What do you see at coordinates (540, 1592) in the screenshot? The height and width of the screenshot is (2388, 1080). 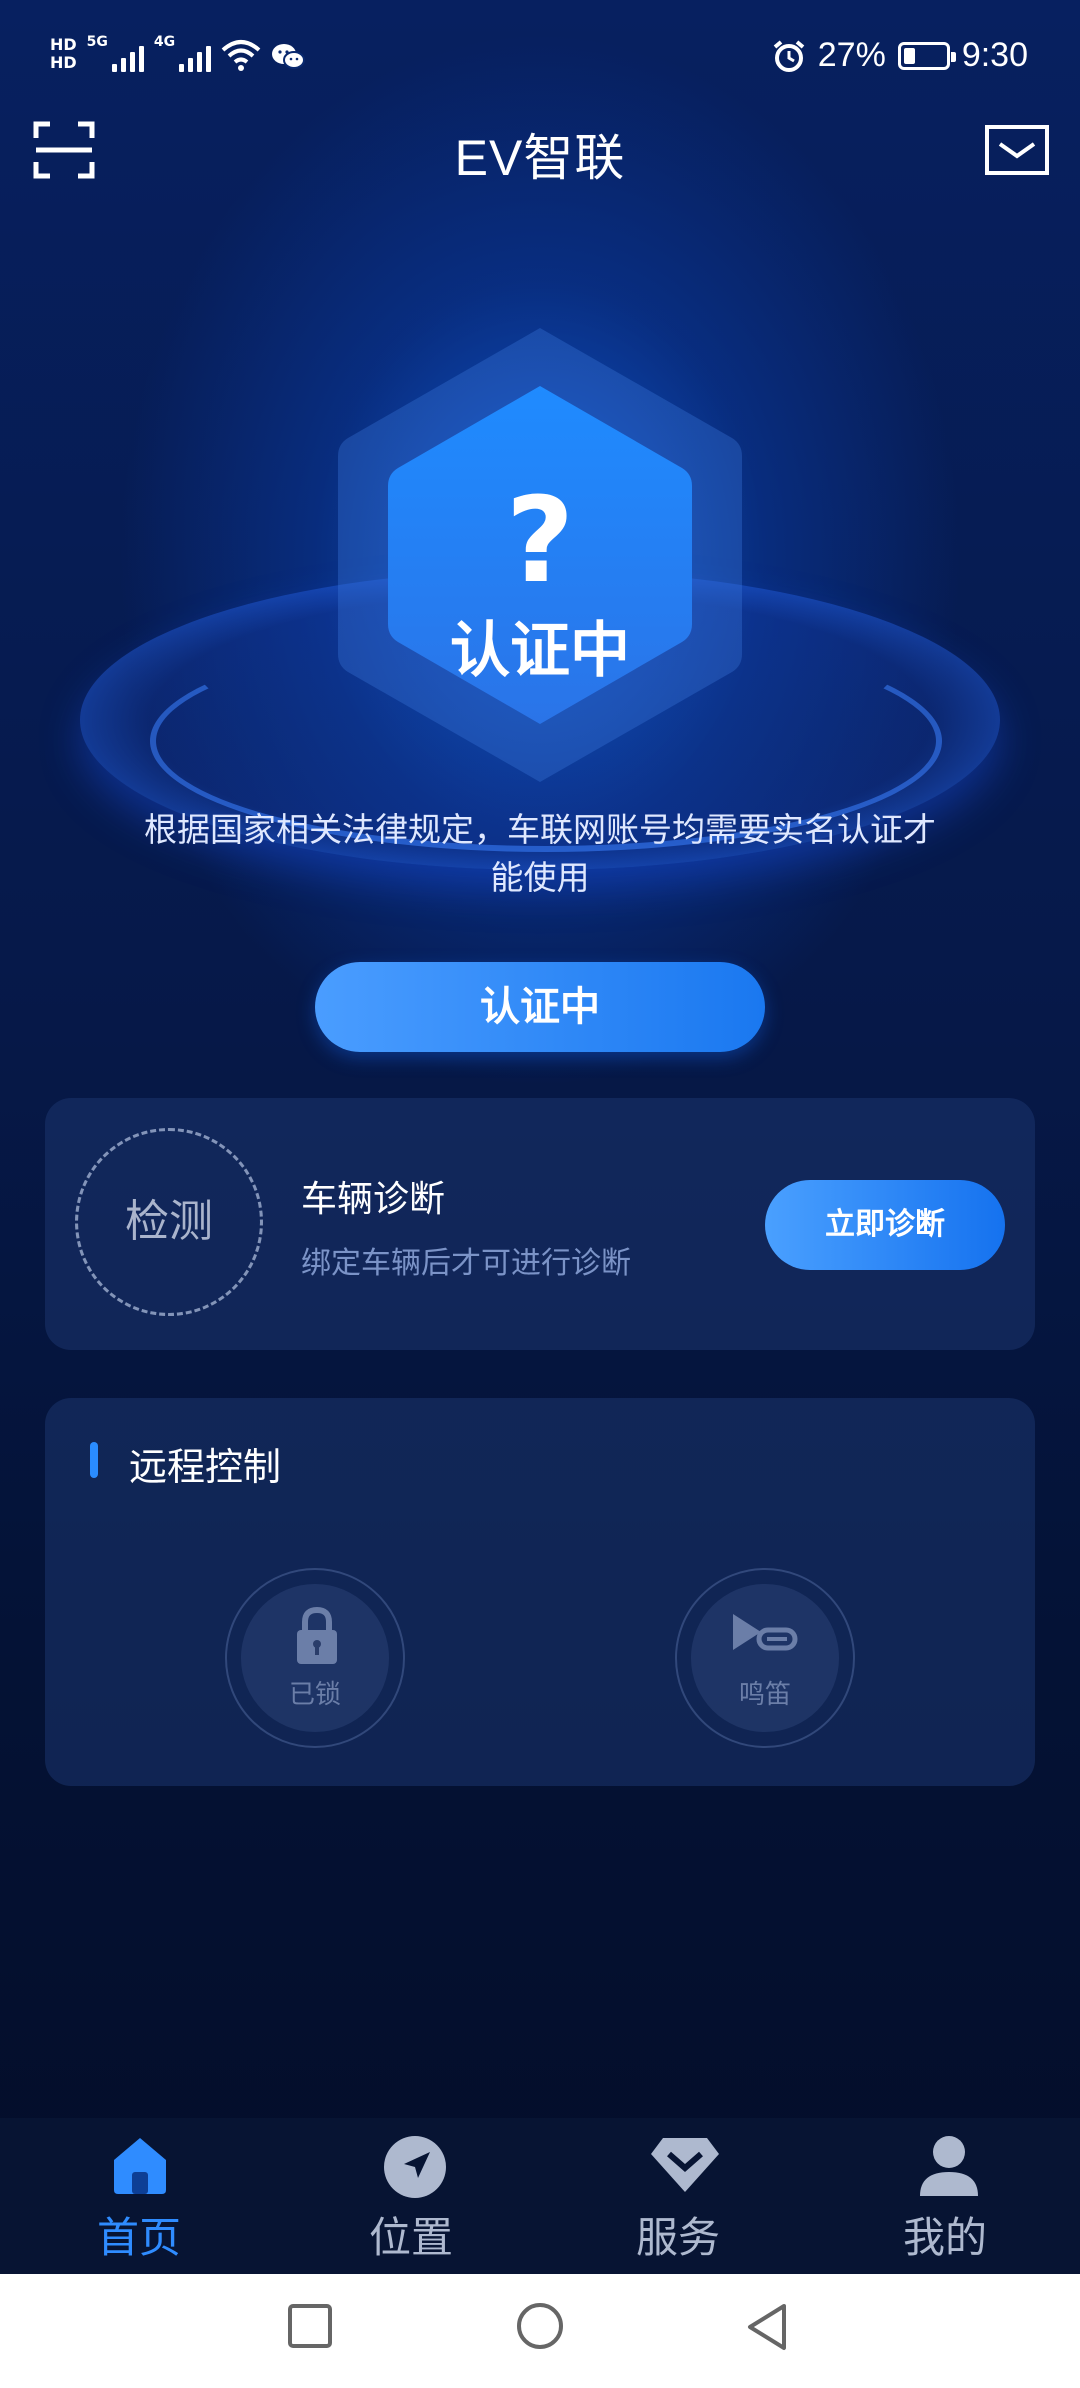 I see `remote-control-card: 远程控制 已锁 鸣笛` at bounding box center [540, 1592].